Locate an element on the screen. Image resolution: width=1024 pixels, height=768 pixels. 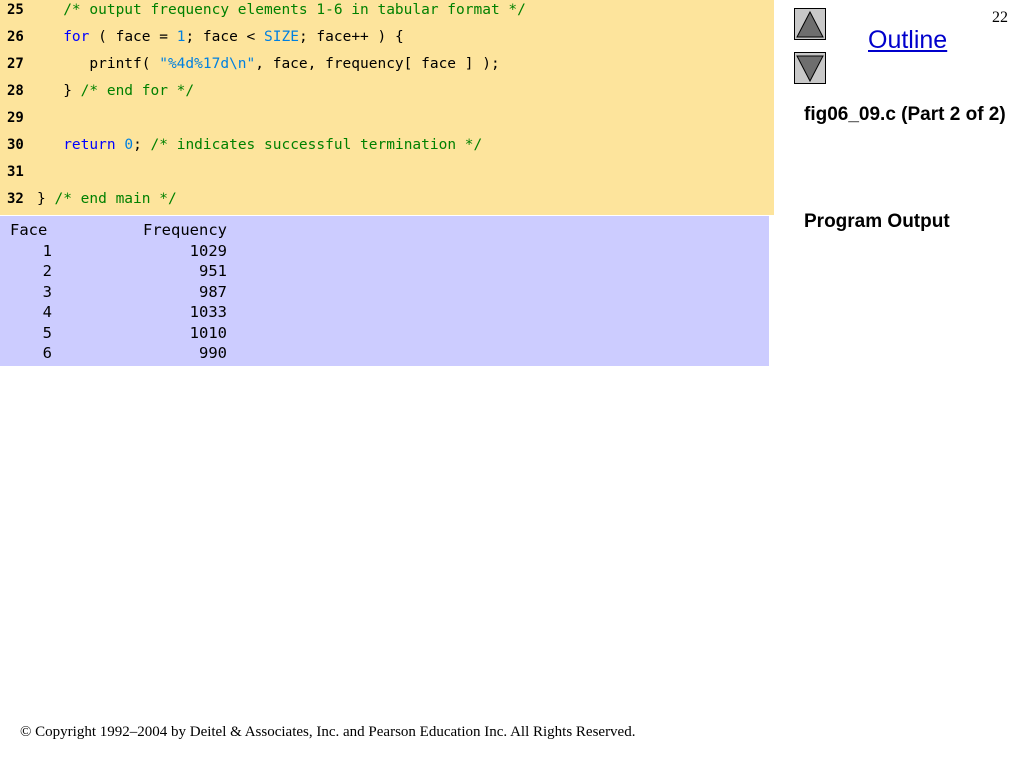
code-line: 31 is located at coordinates (387, 176).